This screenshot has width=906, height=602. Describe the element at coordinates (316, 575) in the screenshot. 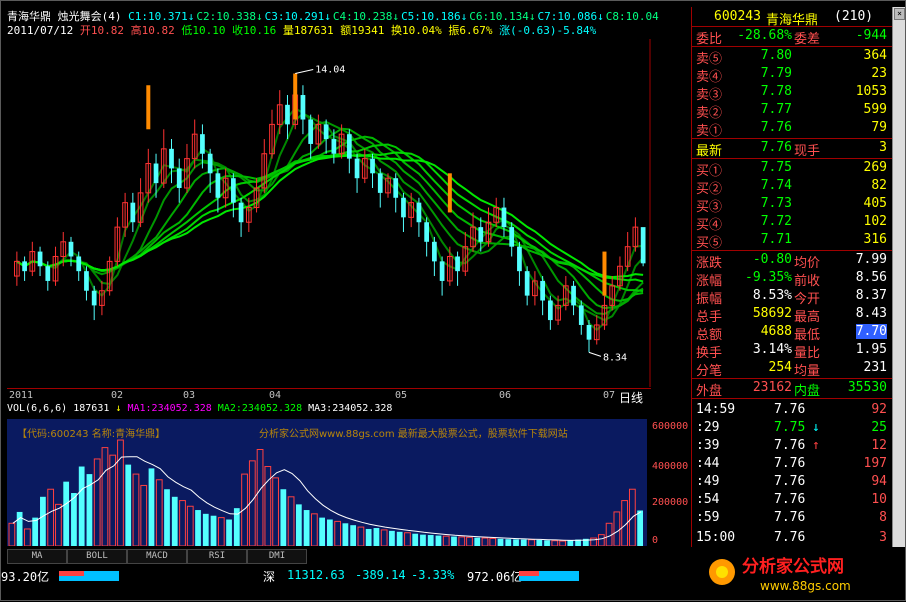

I see `index-value: 11312.63` at that location.